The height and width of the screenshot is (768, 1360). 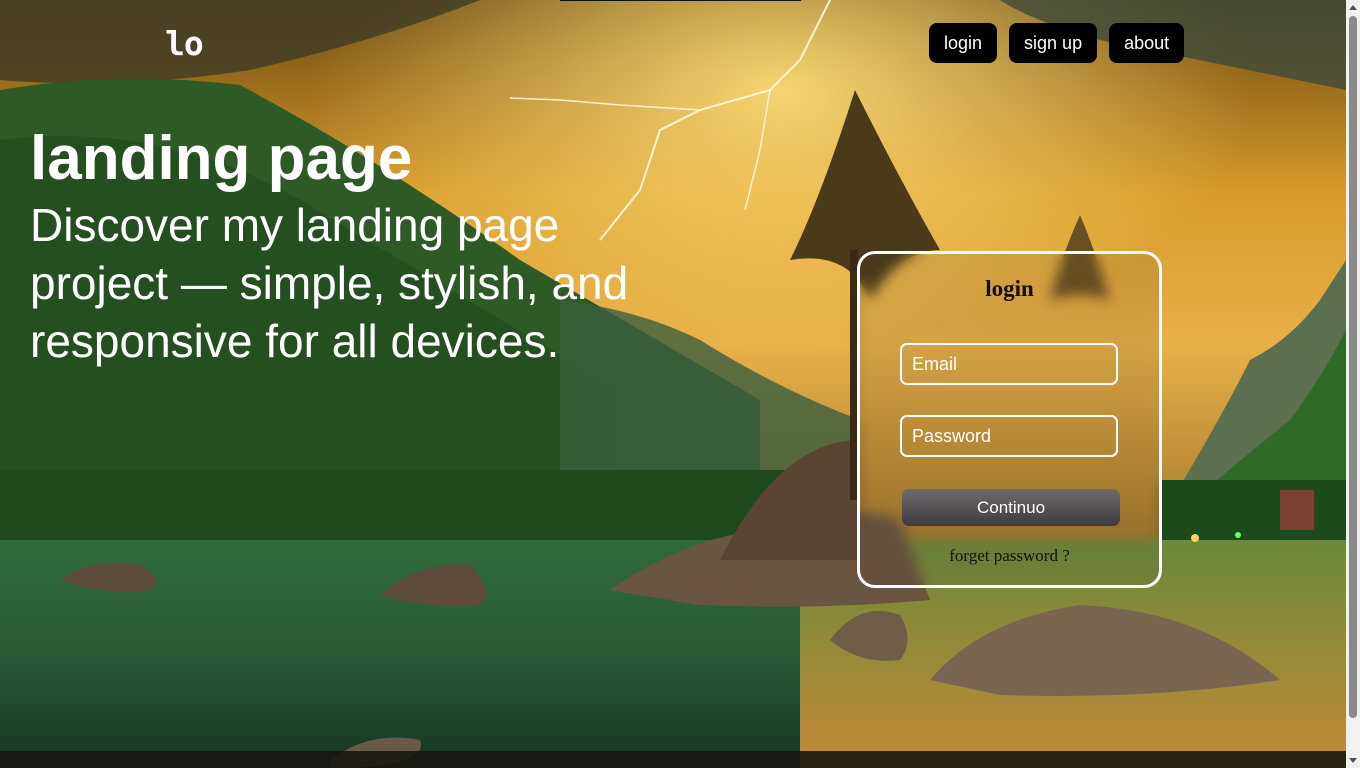 What do you see at coordinates (1353, 367) in the screenshot?
I see `scrollbar-thumb` at bounding box center [1353, 367].